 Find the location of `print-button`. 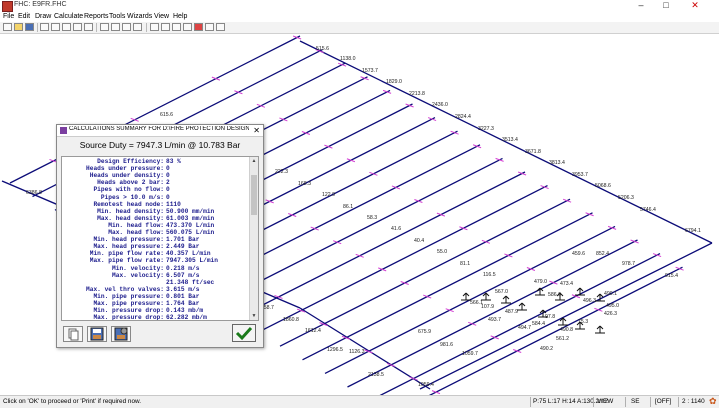

print-button is located at coordinates (73, 334).